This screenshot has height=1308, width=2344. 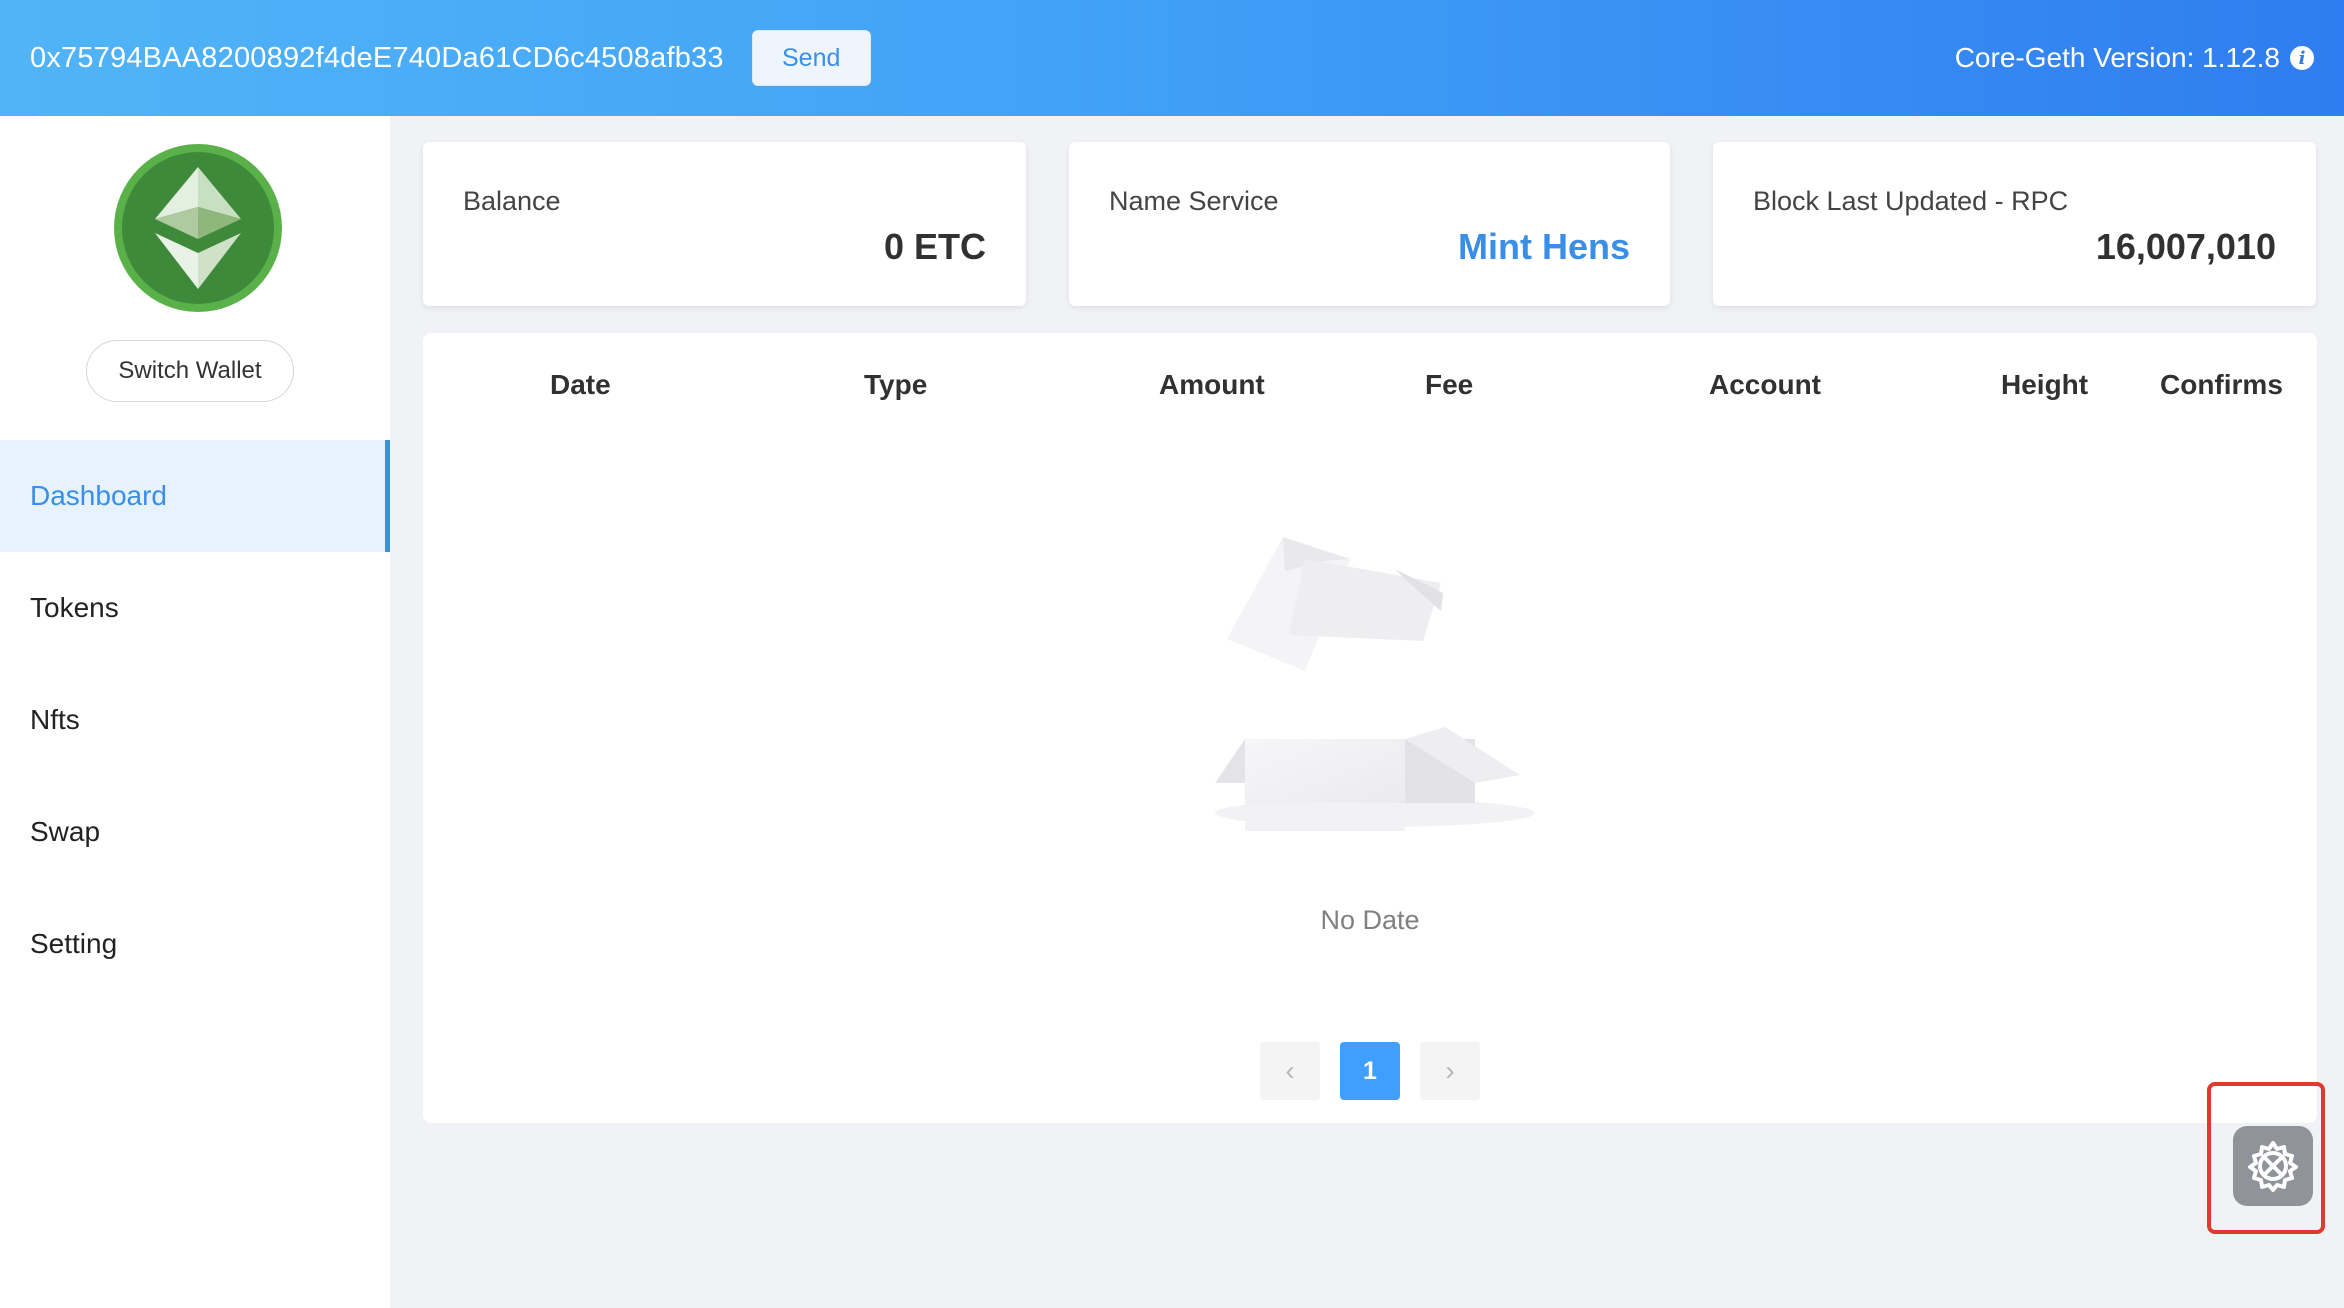 What do you see at coordinates (512, 201) in the screenshot?
I see `balance-label: Balance` at bounding box center [512, 201].